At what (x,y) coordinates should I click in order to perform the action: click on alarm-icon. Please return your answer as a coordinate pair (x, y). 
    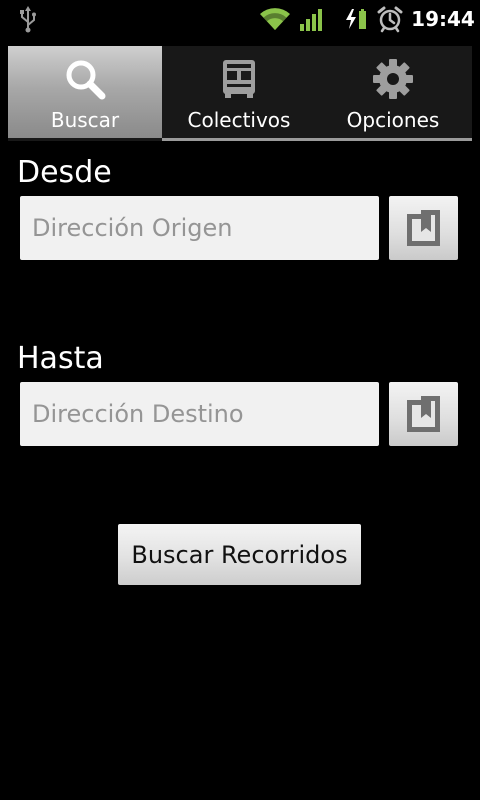
    Looking at the image, I should click on (390, 19).